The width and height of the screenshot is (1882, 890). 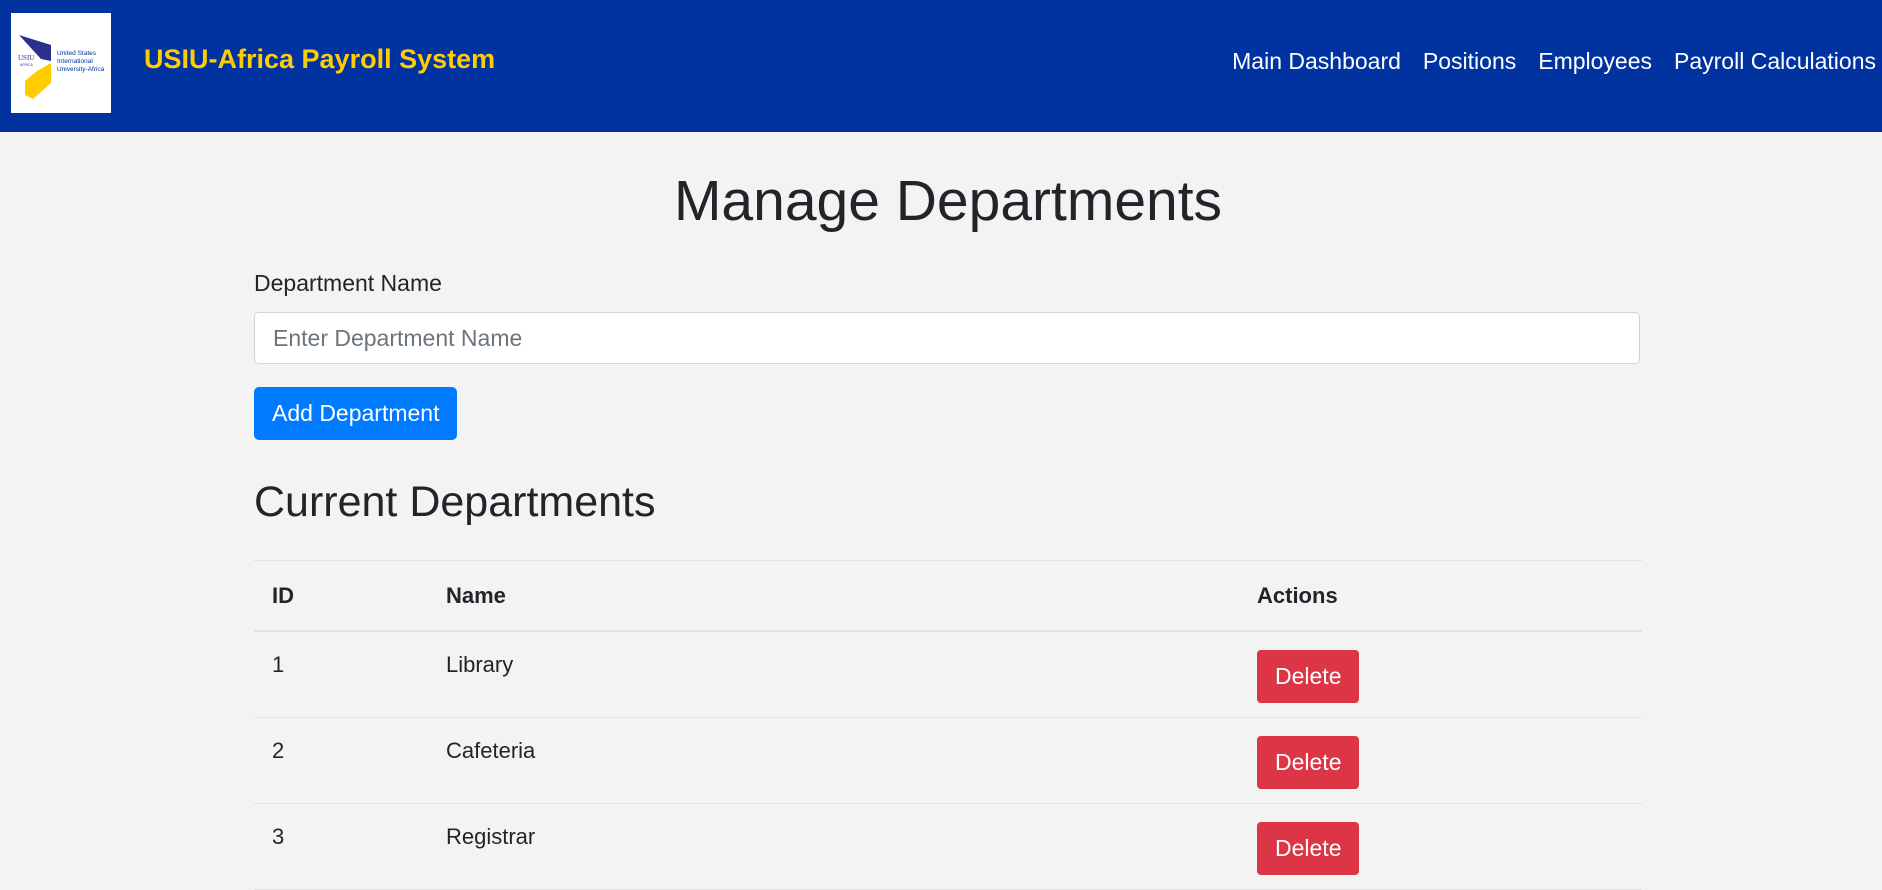 I want to click on table-header-row: ID Name Actions, so click(x=948, y=596).